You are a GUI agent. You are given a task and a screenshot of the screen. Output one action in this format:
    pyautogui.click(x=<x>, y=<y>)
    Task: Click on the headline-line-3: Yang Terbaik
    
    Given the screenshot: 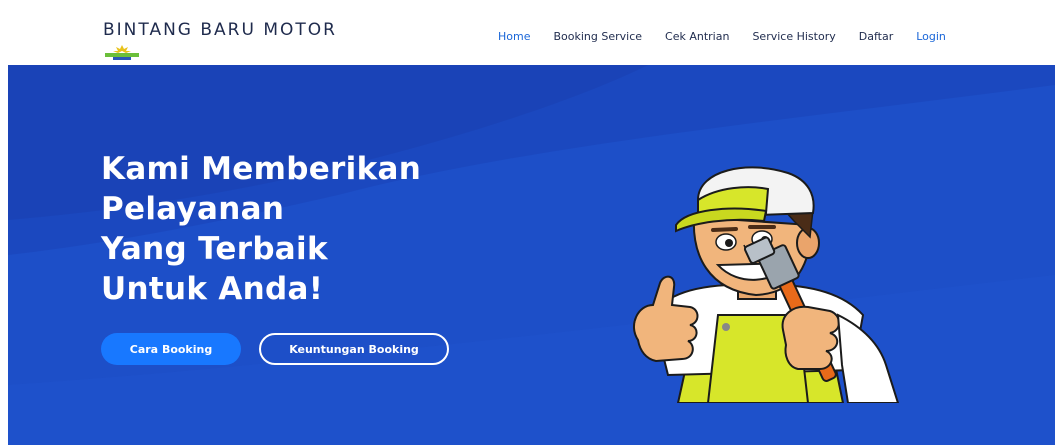 What is the action you would take?
    pyautogui.click(x=214, y=249)
    